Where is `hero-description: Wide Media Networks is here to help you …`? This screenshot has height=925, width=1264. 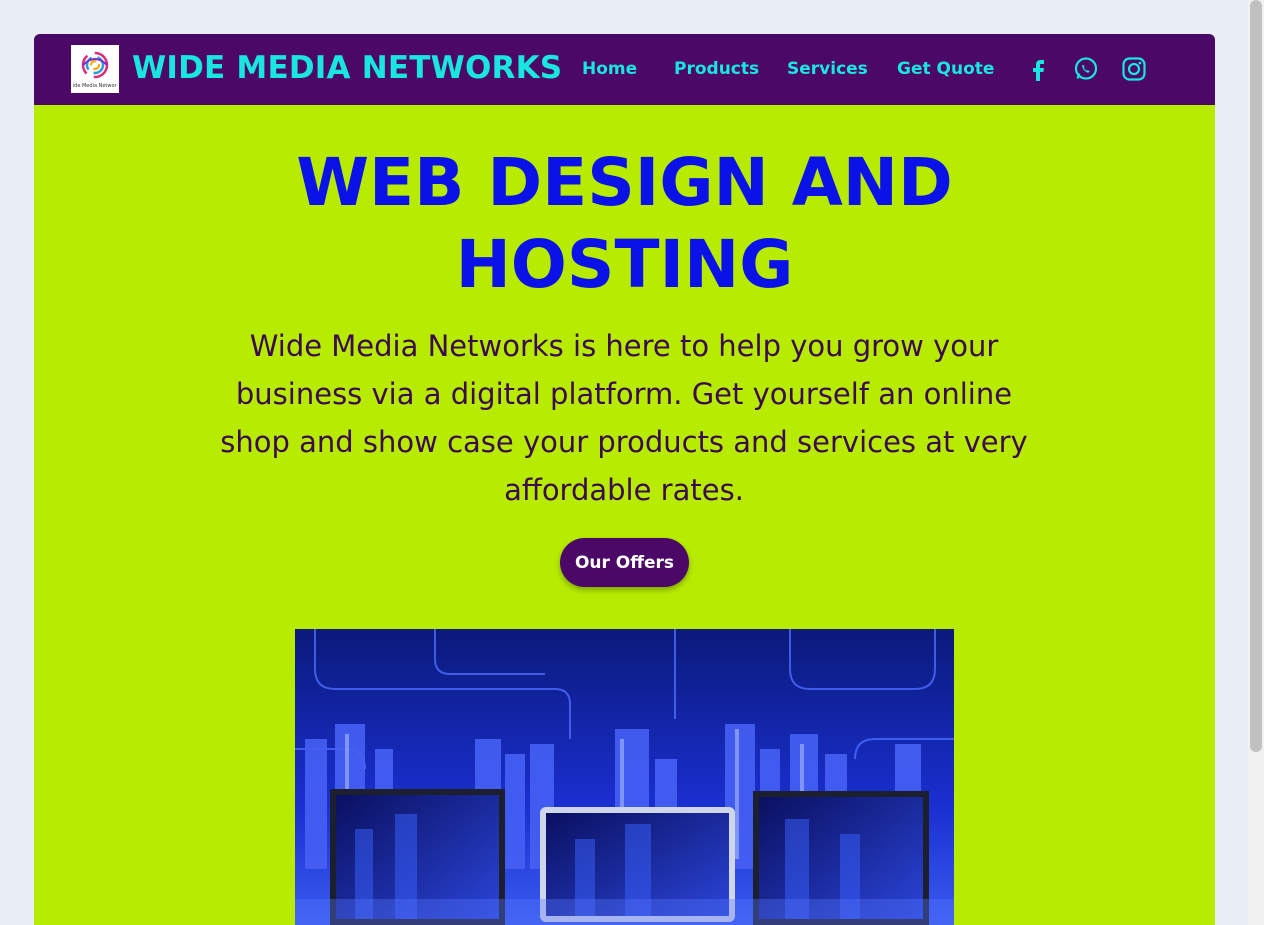 hero-description: Wide Media Networks is here to help you … is located at coordinates (624, 418).